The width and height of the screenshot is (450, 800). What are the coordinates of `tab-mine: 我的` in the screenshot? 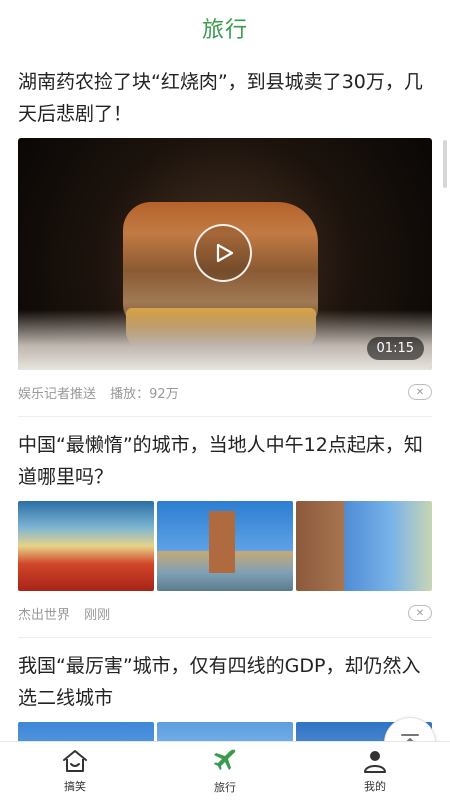 It's located at (375, 771).